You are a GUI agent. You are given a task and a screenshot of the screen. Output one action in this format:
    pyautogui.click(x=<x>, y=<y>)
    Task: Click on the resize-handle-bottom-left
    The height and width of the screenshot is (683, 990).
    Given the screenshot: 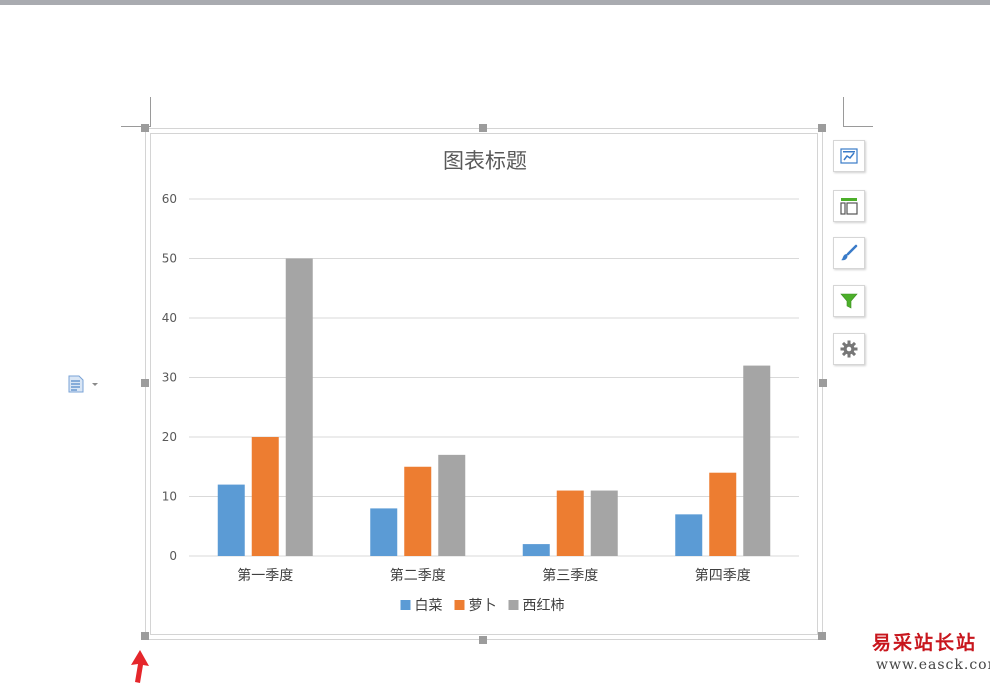 What is the action you would take?
    pyautogui.click(x=145, y=636)
    